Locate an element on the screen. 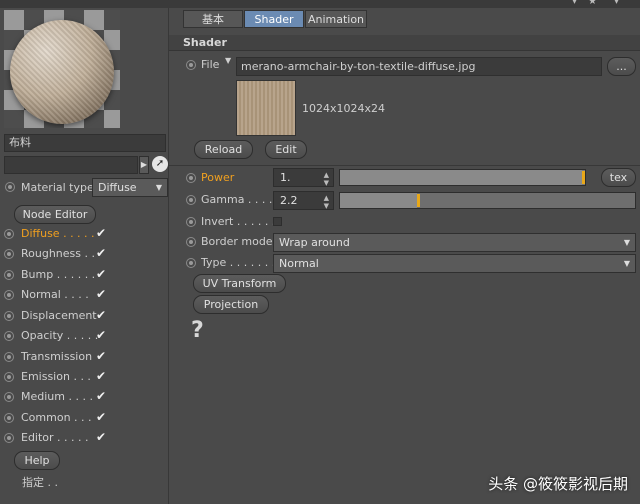 Image resolution: width=640 pixels, height=504 pixels. material-type-dropdown: Diffuse ▼ is located at coordinates (130, 187).